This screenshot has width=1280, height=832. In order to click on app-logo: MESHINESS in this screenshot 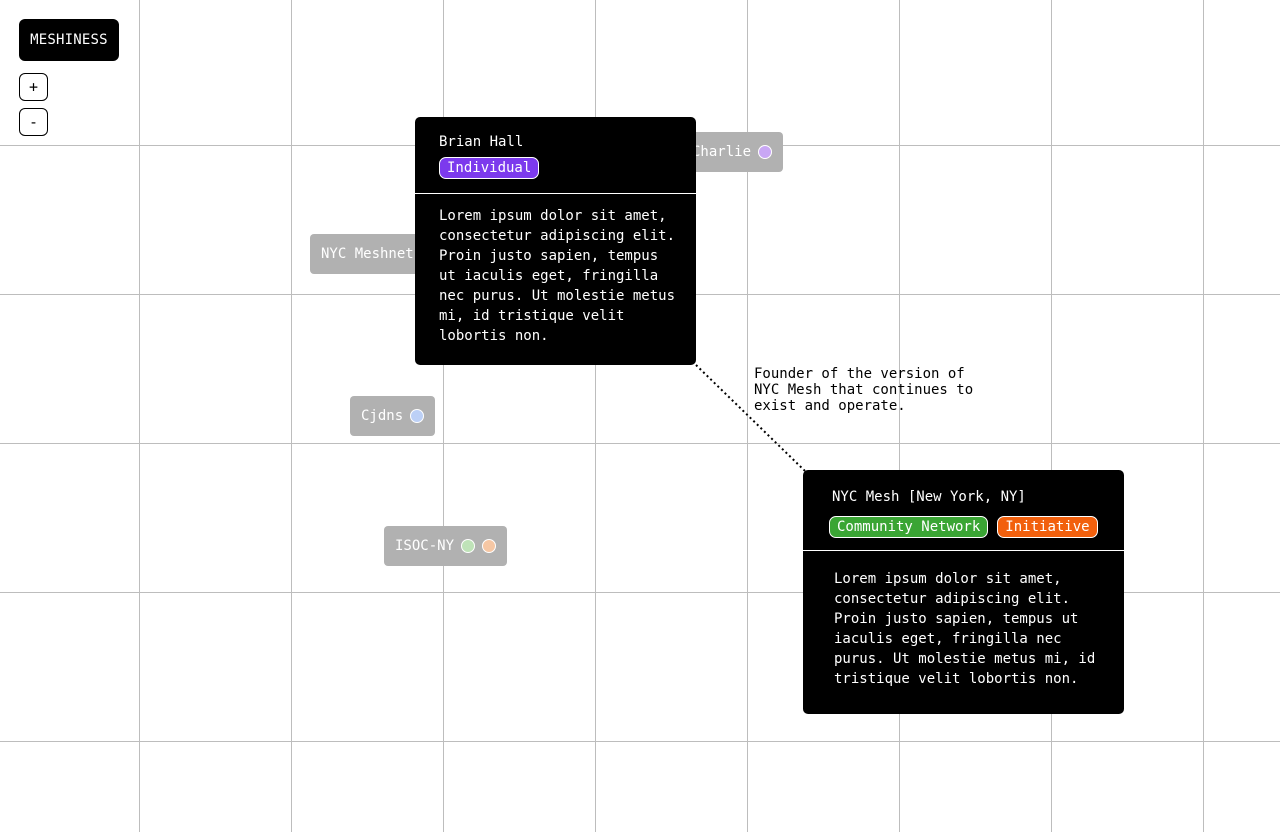, I will do `click(69, 40)`.